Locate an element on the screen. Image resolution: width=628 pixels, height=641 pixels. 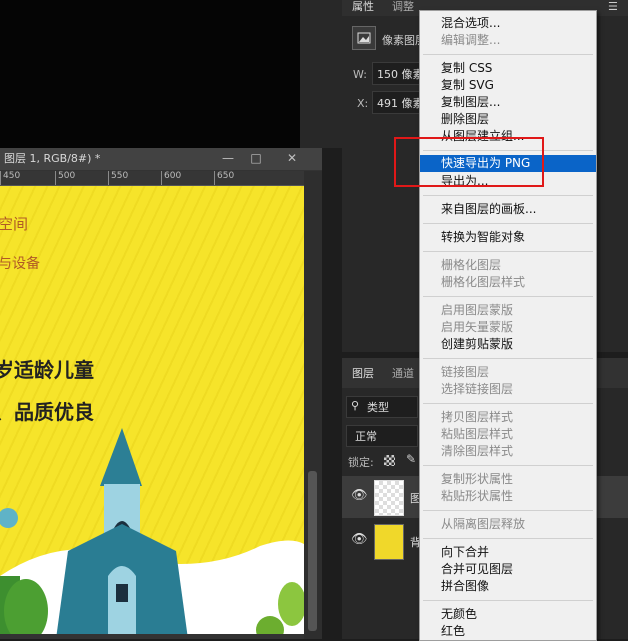
horizontal-ruler: 450 500 550 600 650 is located at coordinates (152, 178).